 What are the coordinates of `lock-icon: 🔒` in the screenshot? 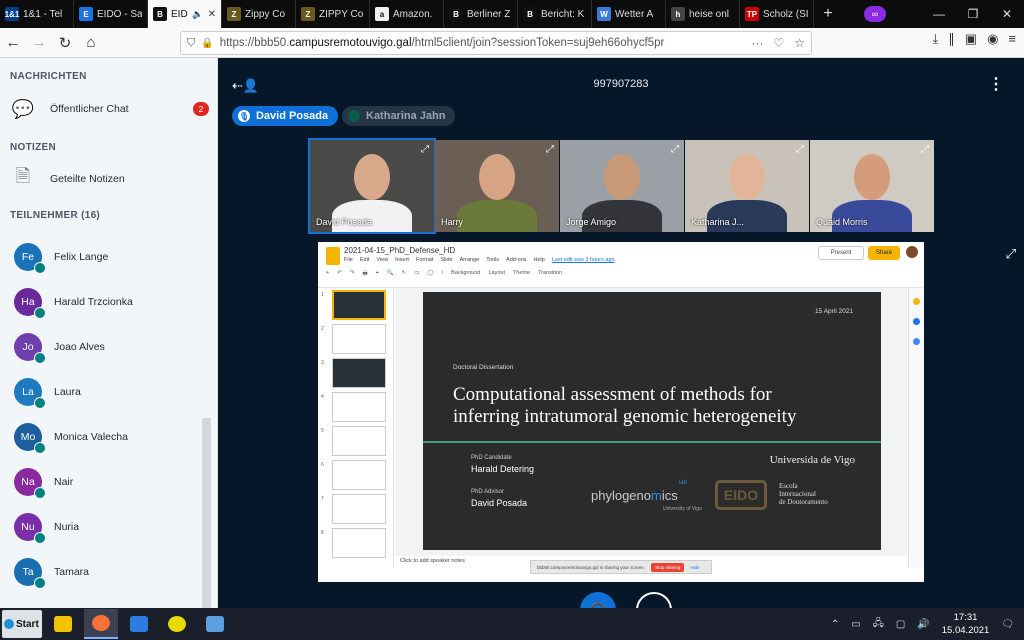 It's located at (207, 43).